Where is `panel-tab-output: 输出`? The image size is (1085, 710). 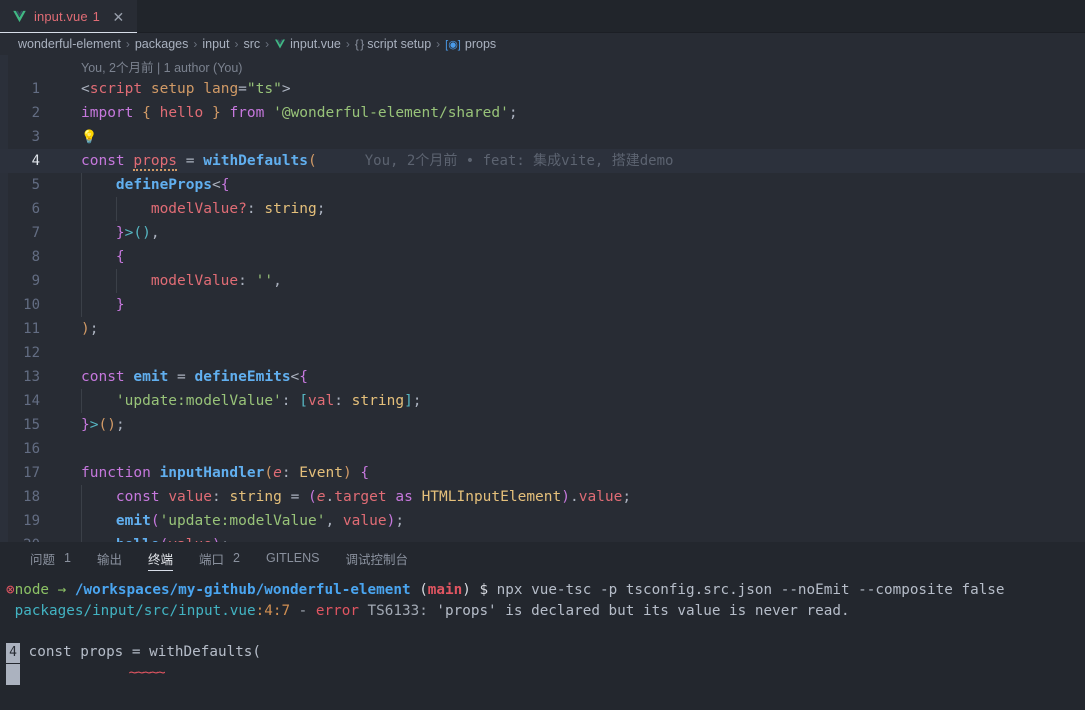
panel-tab-output: 输出 is located at coordinates (109, 558).